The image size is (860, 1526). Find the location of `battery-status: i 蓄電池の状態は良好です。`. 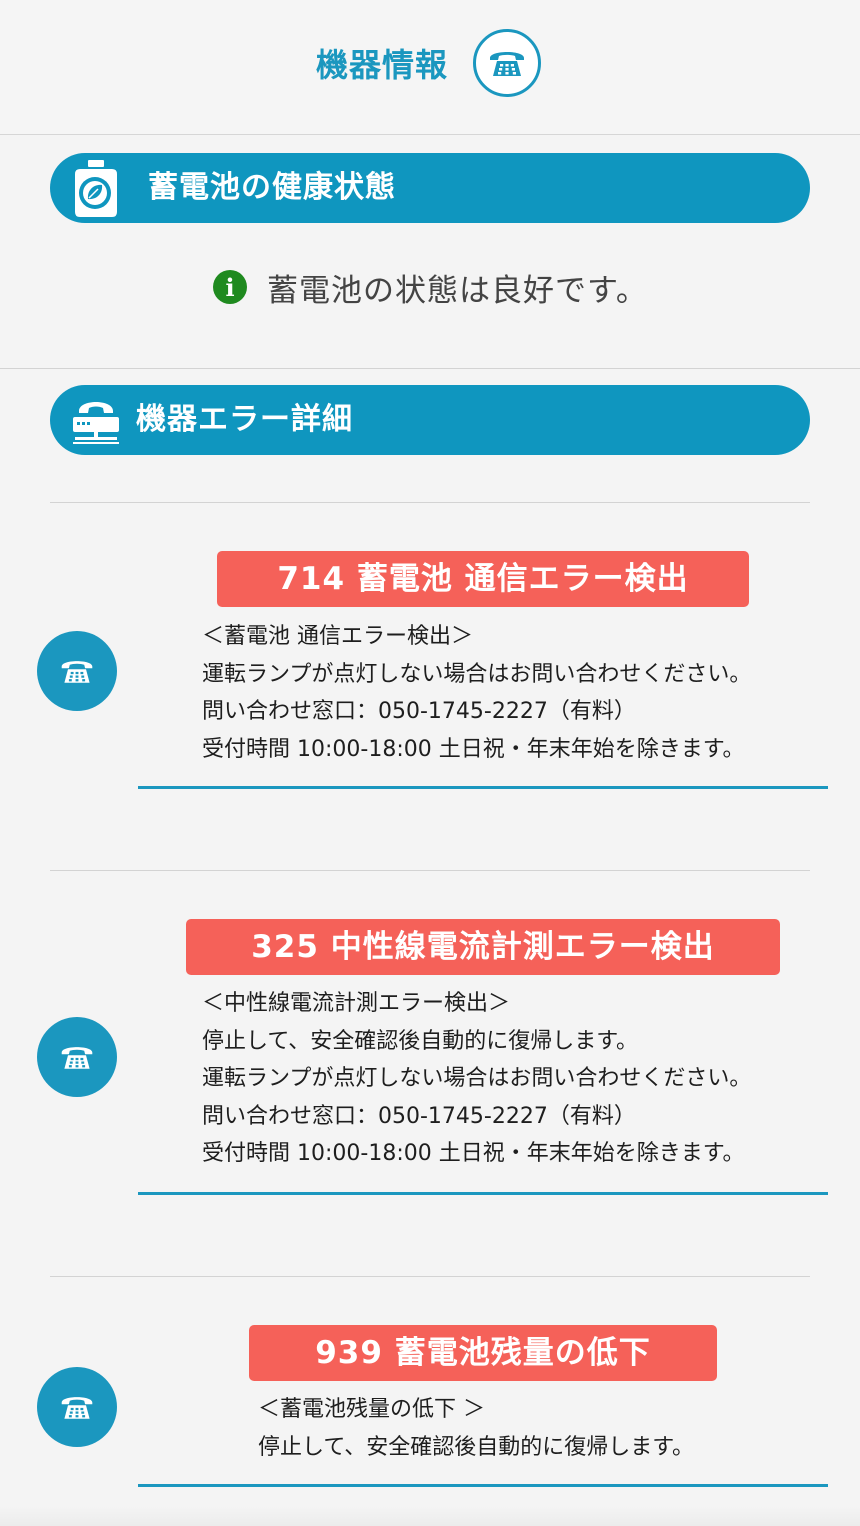

battery-status: i 蓄電池の状態は良好です。 is located at coordinates (430, 287).